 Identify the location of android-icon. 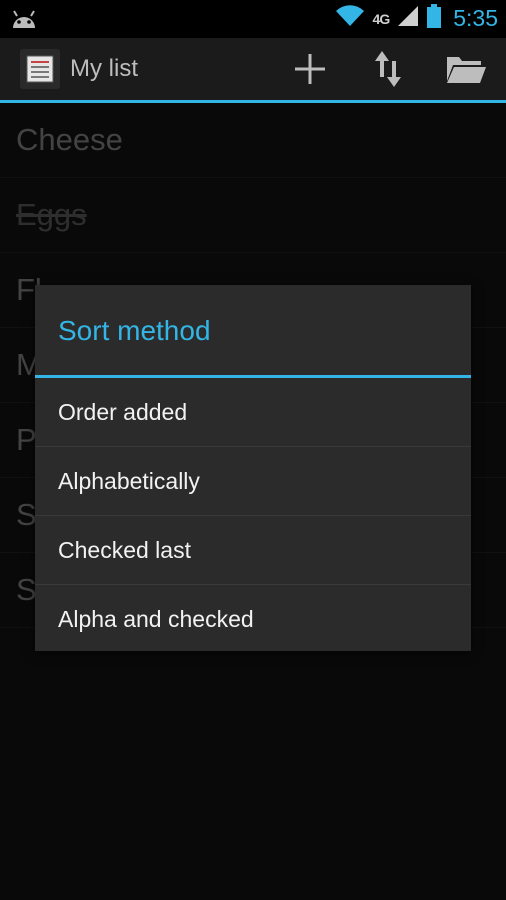
(24, 21).